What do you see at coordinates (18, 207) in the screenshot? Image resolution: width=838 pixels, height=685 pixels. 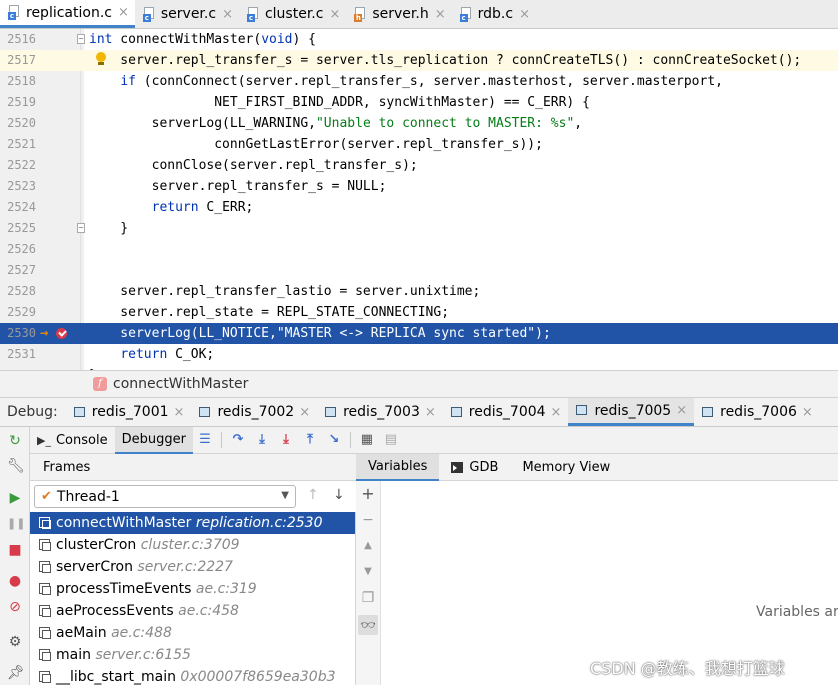 I see `line-number: 2524` at bounding box center [18, 207].